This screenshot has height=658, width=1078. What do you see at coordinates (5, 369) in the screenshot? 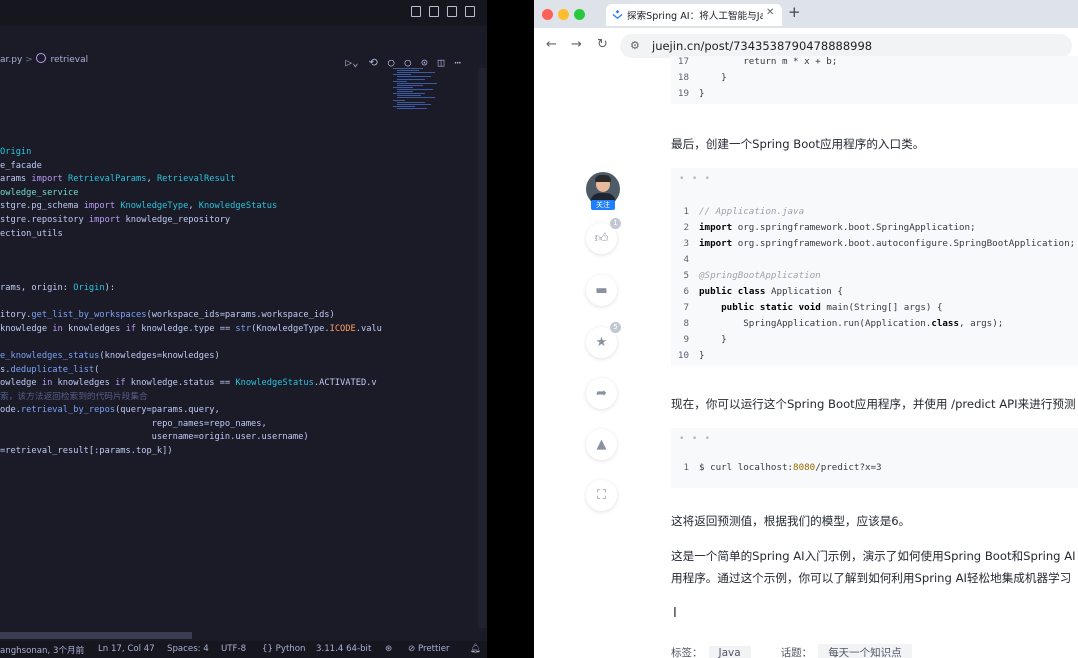
I see `code-token: s.` at bounding box center [5, 369].